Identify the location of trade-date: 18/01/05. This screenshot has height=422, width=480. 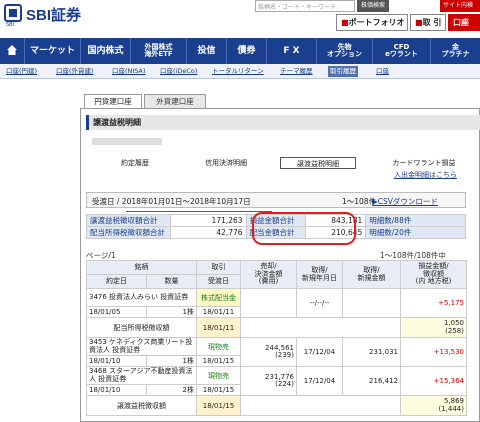
(116, 312).